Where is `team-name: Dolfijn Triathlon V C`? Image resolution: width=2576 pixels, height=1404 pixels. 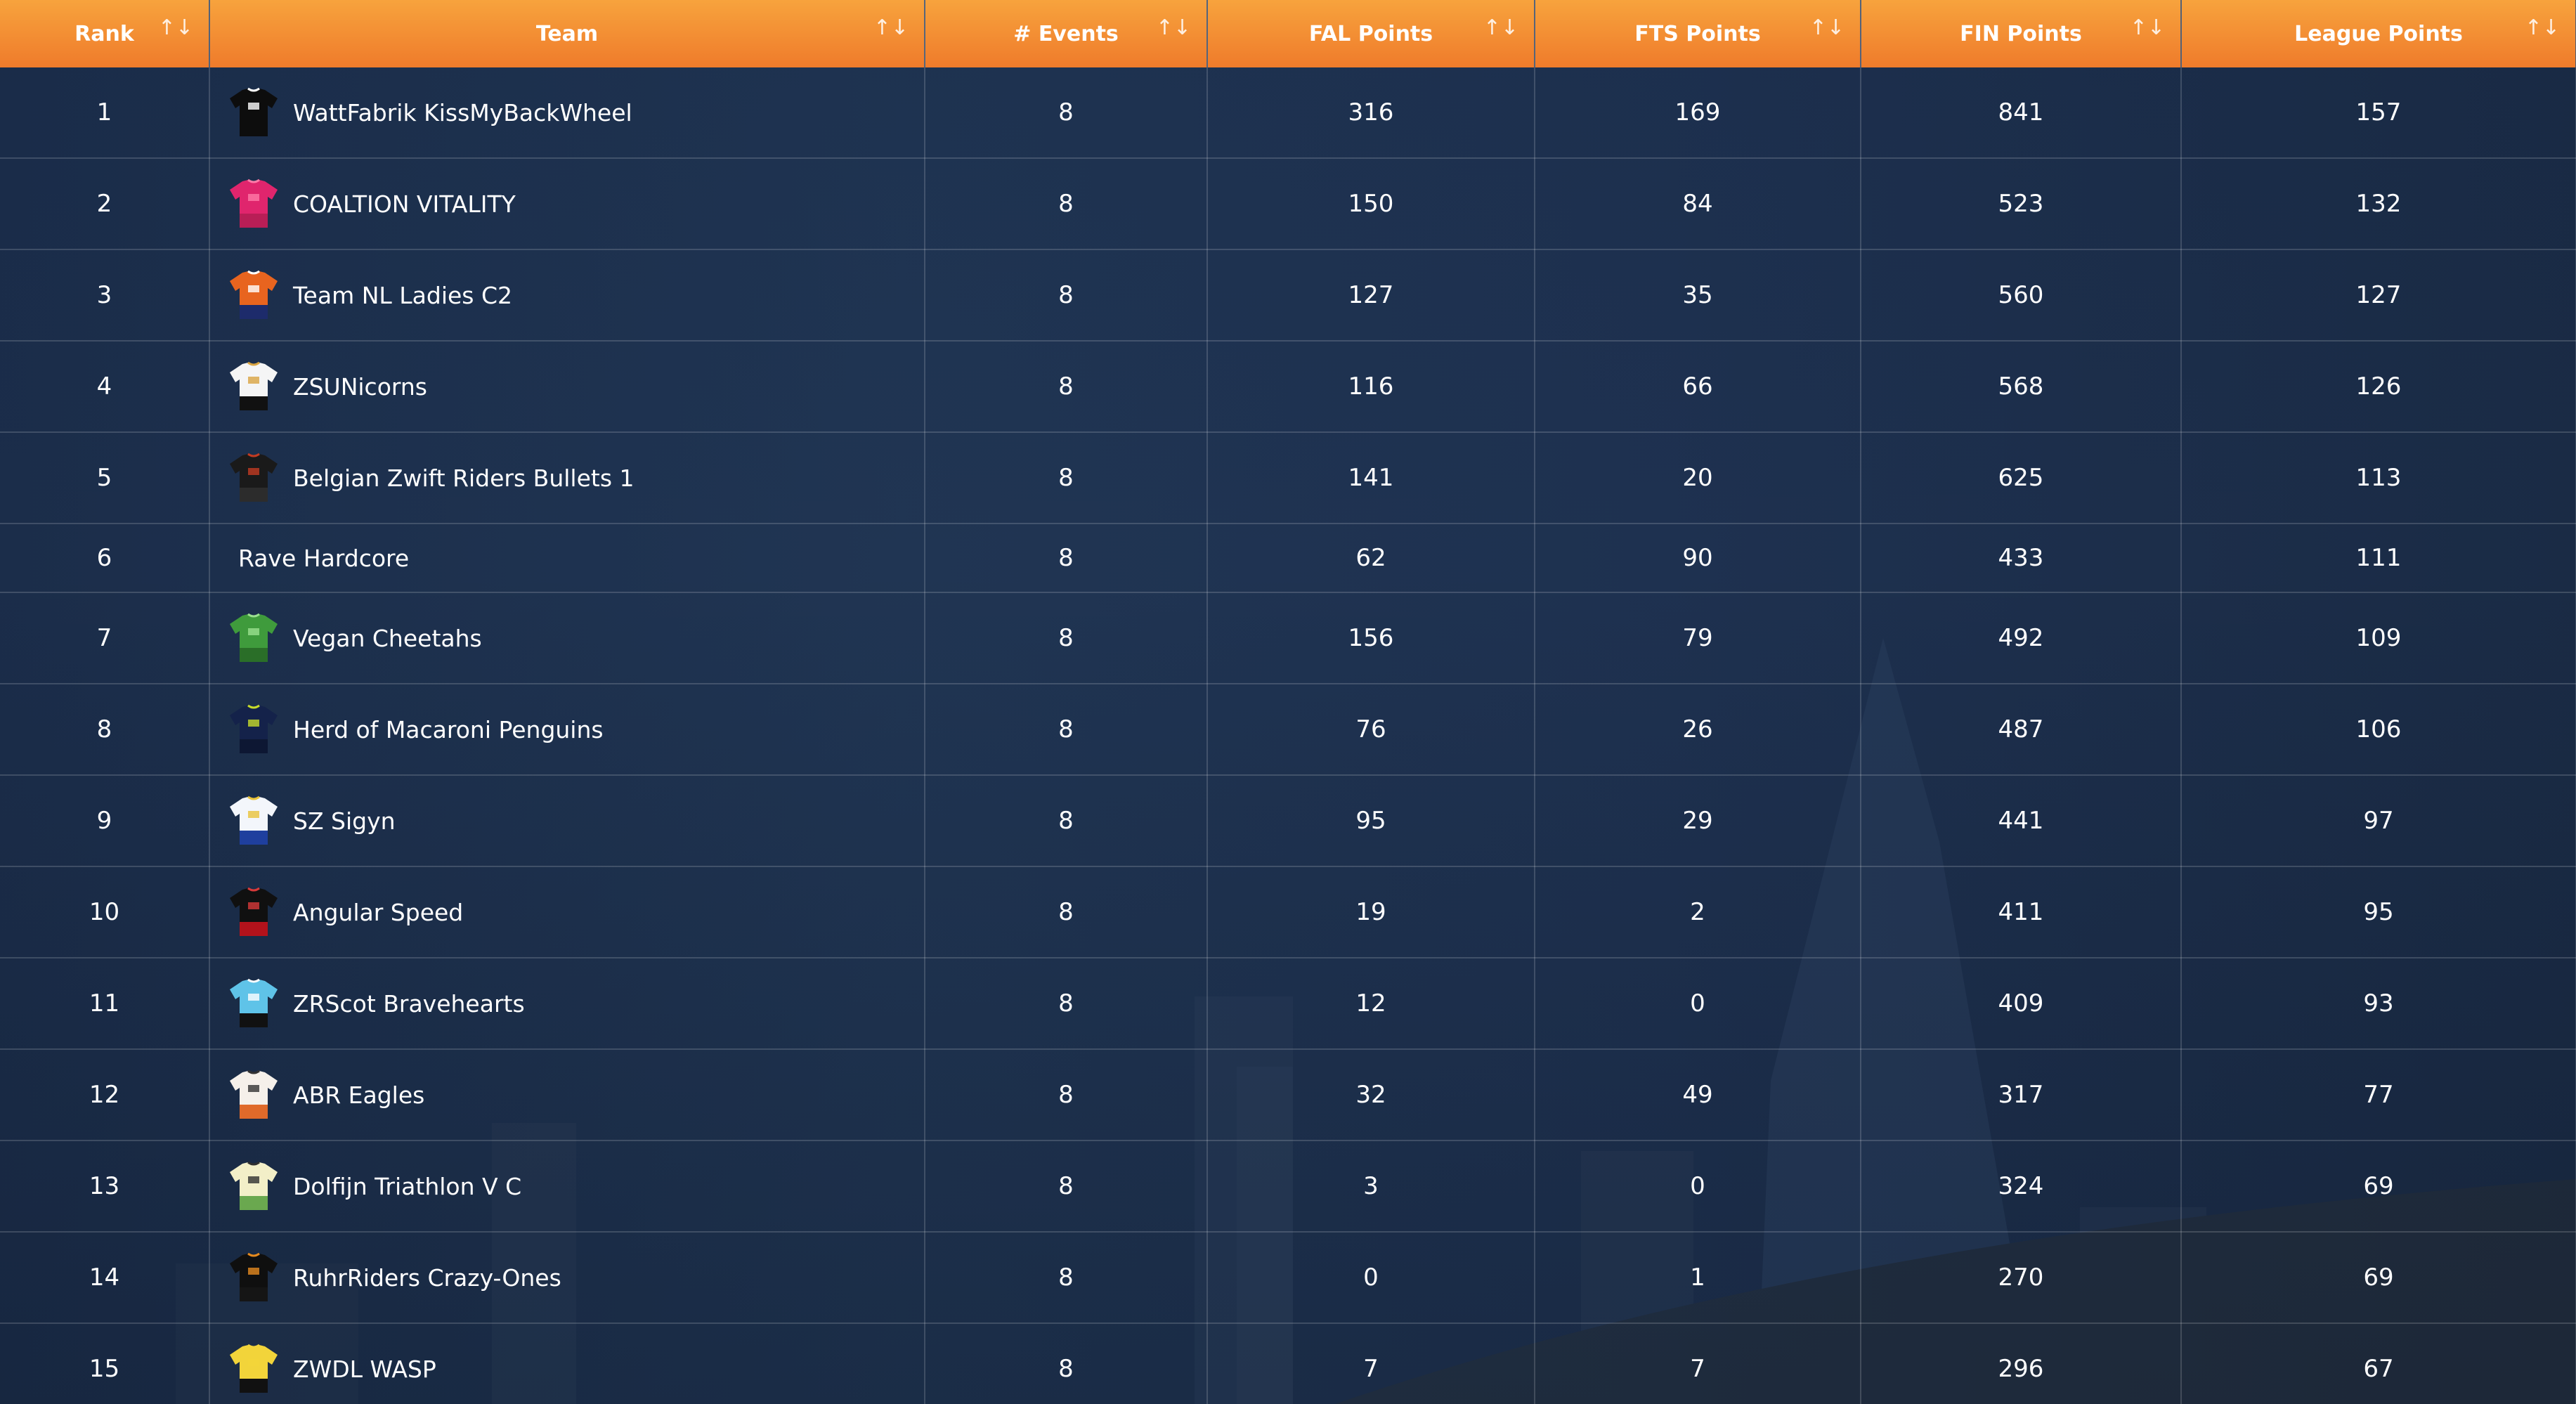
team-name: Dolfijn Triathlon V C is located at coordinates (407, 1186).